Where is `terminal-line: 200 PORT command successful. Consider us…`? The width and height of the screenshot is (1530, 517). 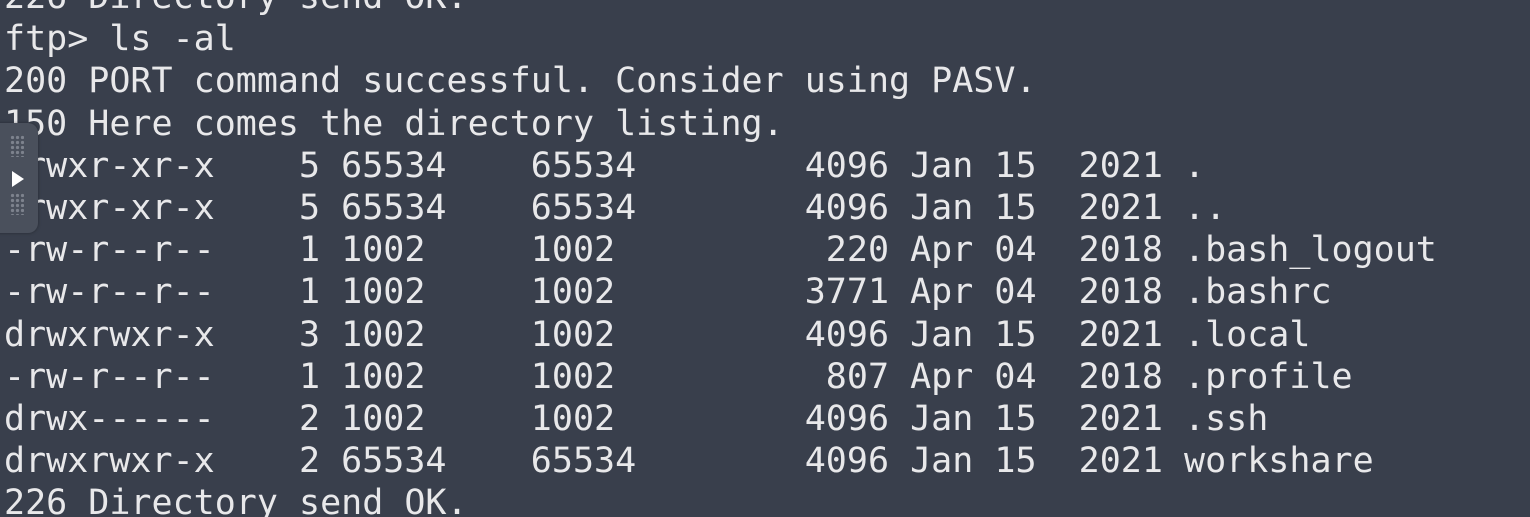 terminal-line: 200 PORT command successful. Consider us… is located at coordinates (520, 81).